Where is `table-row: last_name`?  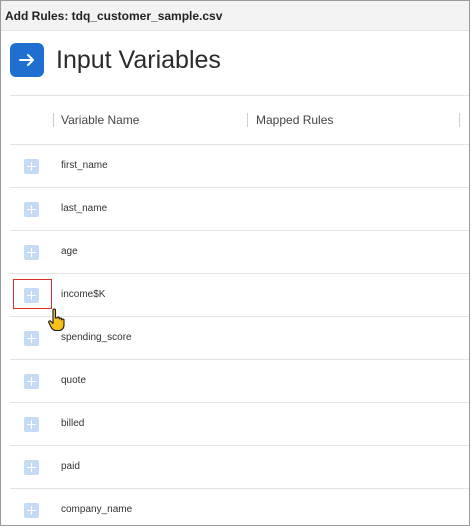
table-row: last_name is located at coordinates (239, 209).